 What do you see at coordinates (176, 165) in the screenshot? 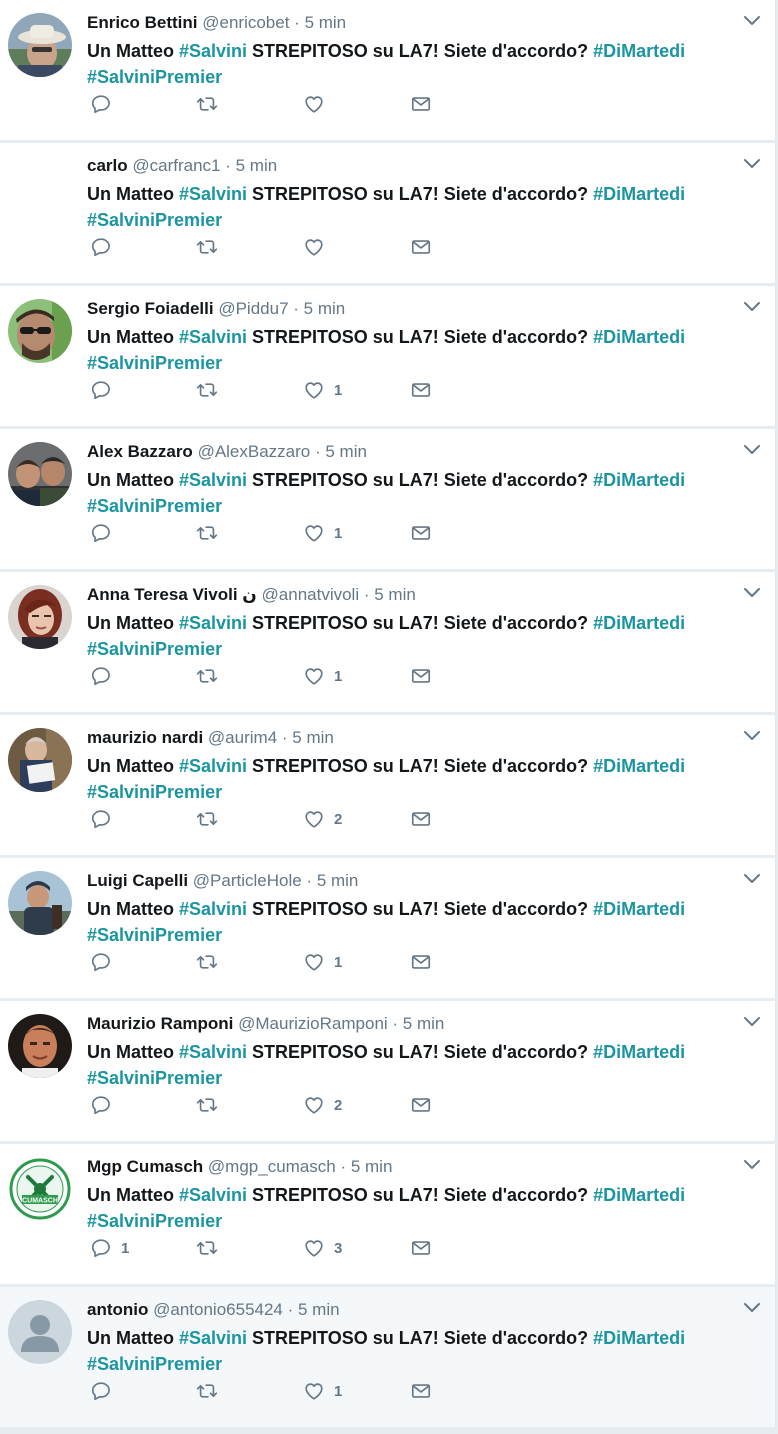
I see `user-handle: @carfranc1` at bounding box center [176, 165].